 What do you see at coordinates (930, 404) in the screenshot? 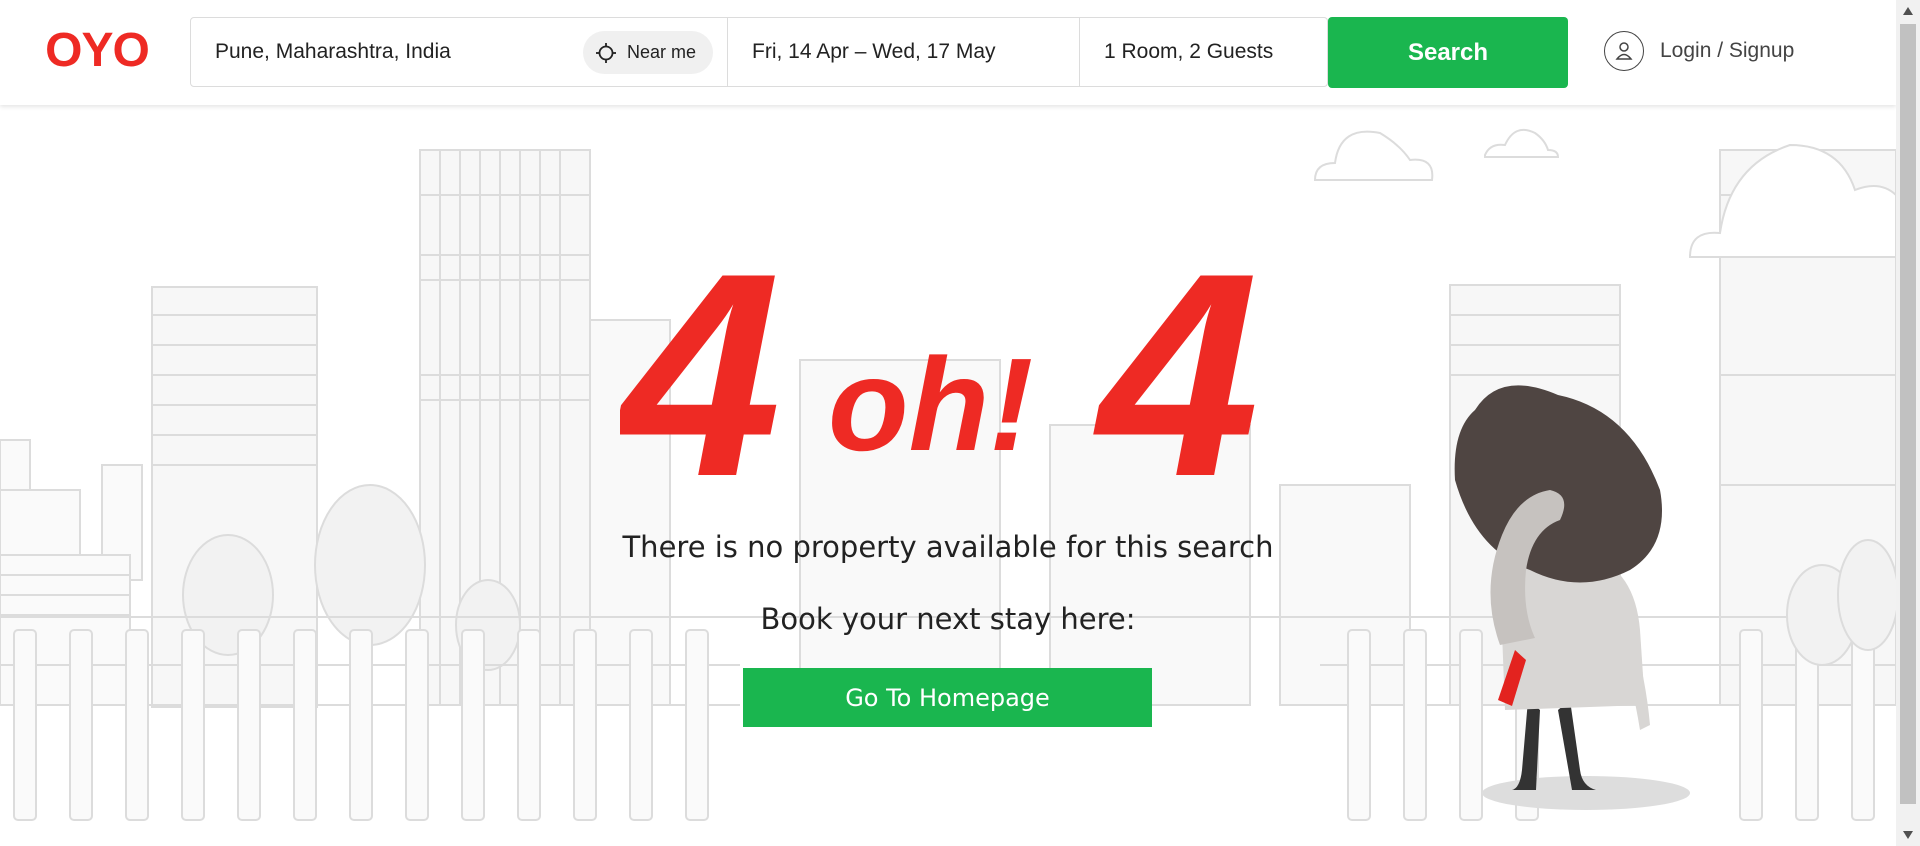
I see `error-oh-text: oh!` at bounding box center [930, 404].